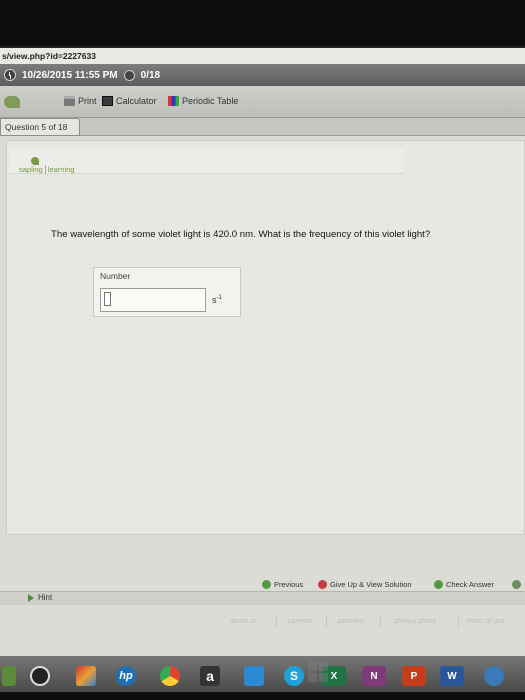 The width and height of the screenshot is (525, 700). I want to click on footer-link-privacy: privacy policy, so click(415, 621).